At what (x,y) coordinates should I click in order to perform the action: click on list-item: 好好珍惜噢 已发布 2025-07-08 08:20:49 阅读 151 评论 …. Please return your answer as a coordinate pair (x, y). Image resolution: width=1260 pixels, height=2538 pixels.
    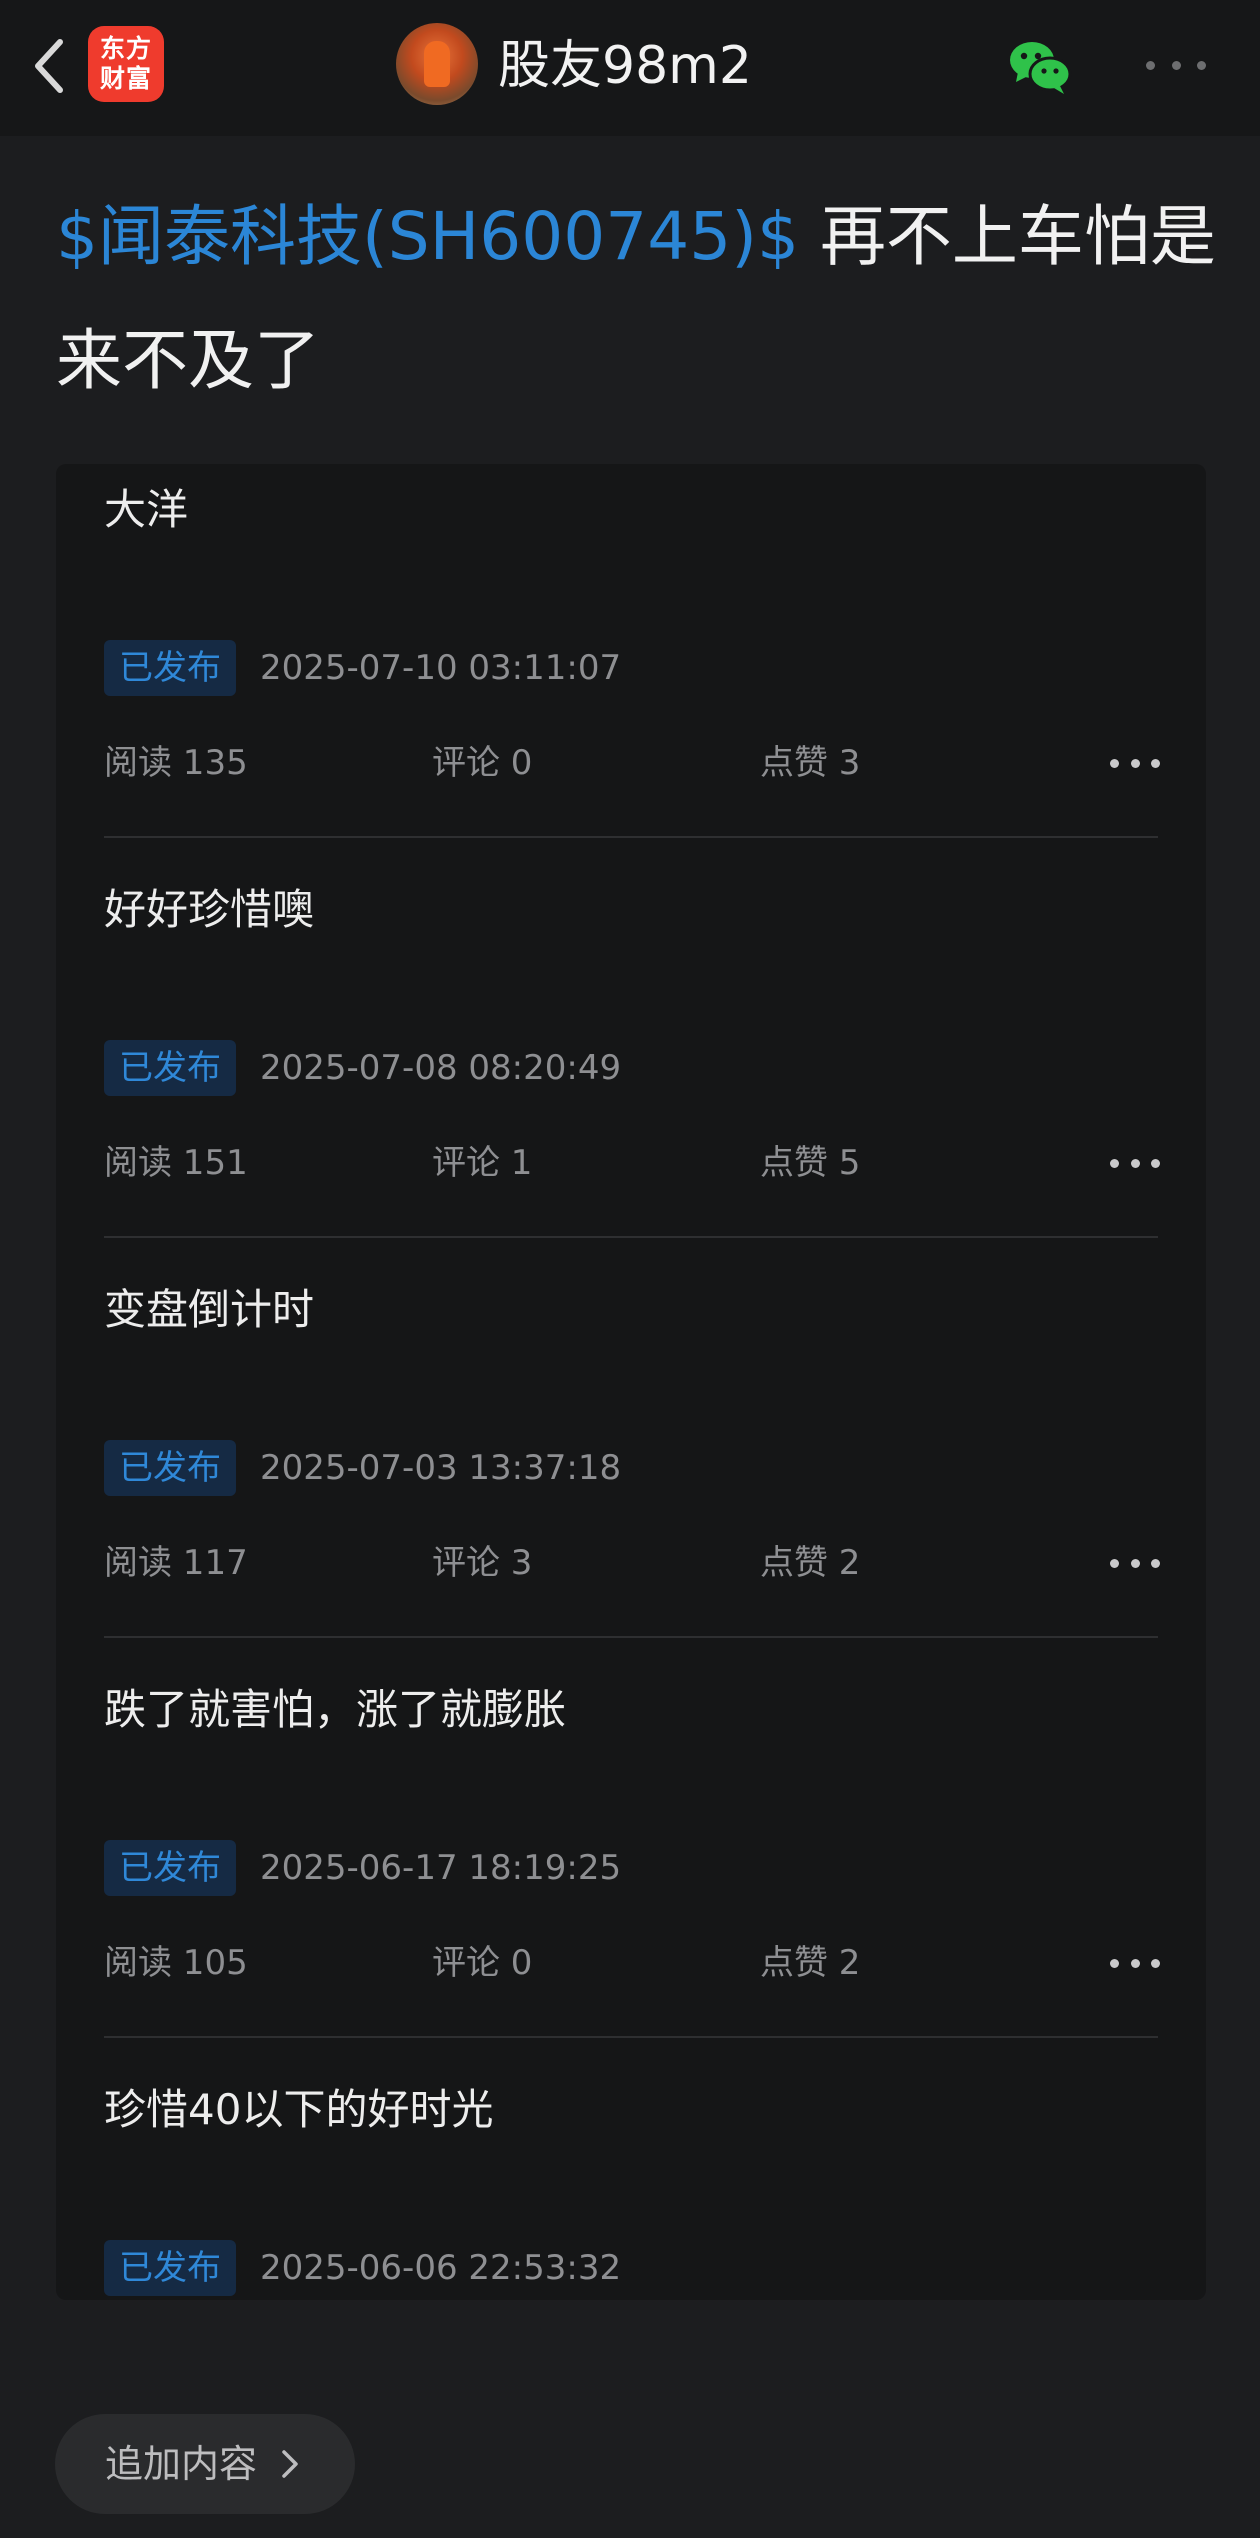
    Looking at the image, I should click on (632, 1080).